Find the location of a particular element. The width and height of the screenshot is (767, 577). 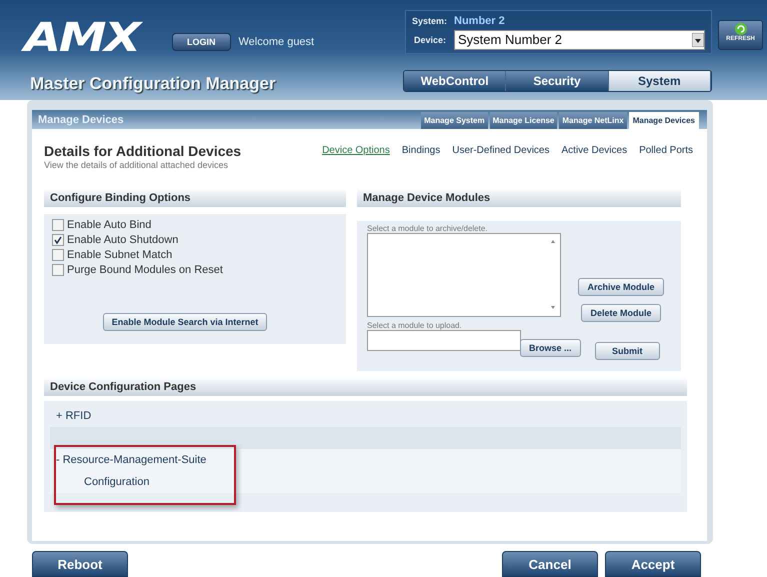

checkbox-label: Enable Auto Bind is located at coordinates (109, 224).